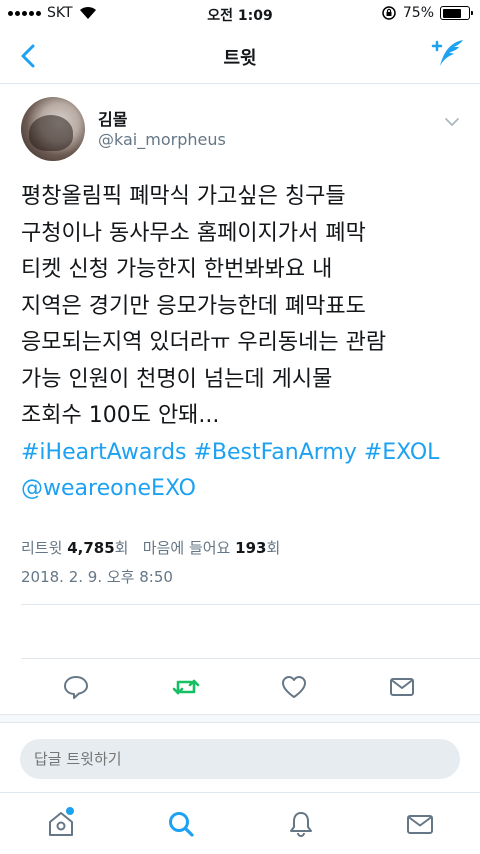 The image size is (480, 854). I want to click on reply-input, so click(240, 759).